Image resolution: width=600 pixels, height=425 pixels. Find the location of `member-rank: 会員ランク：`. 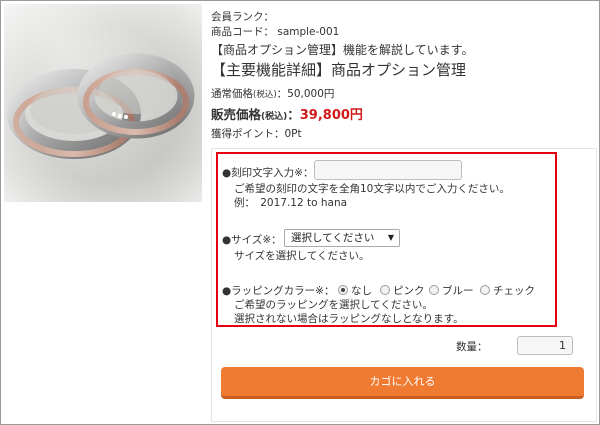

member-rank: 会員ランク： is located at coordinates (242, 16).